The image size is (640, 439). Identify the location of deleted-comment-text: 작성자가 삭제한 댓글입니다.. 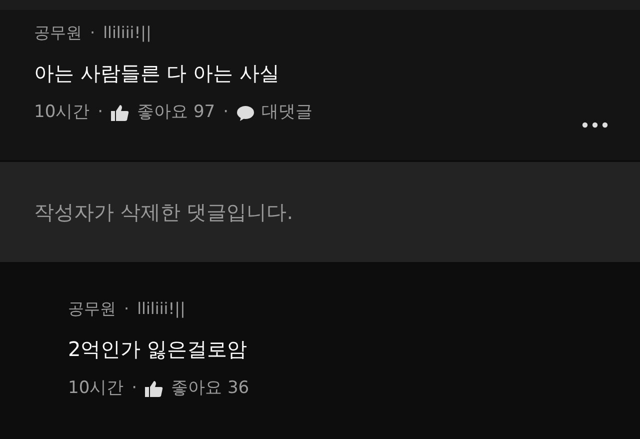
(164, 212).